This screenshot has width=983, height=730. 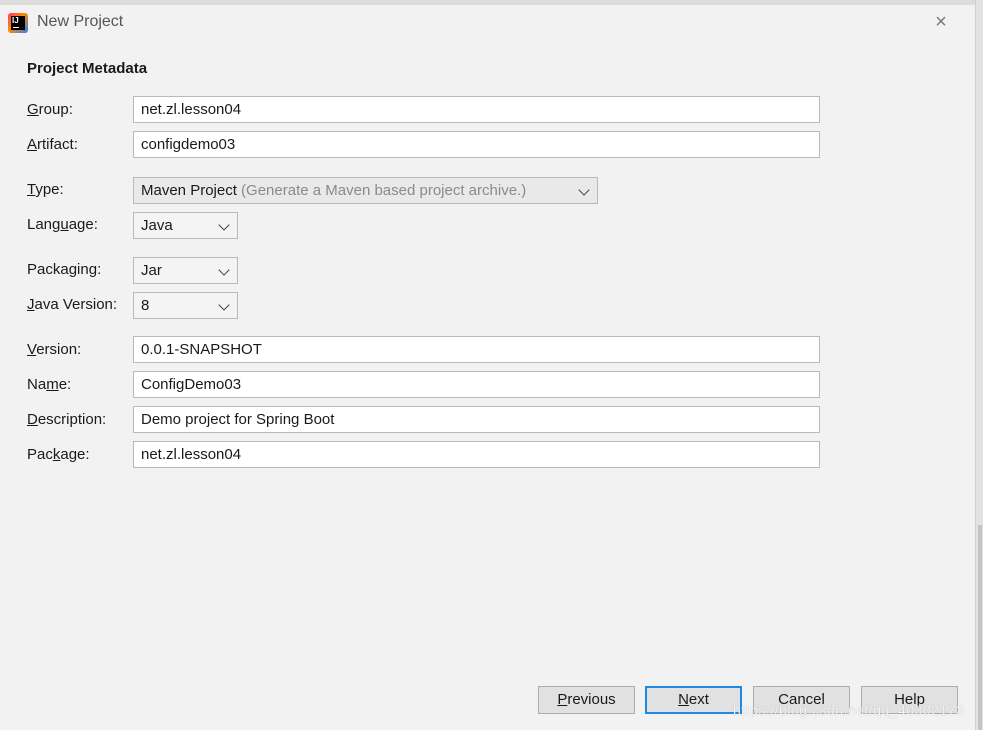 I want to click on window-title: New Project, so click(x=80, y=21).